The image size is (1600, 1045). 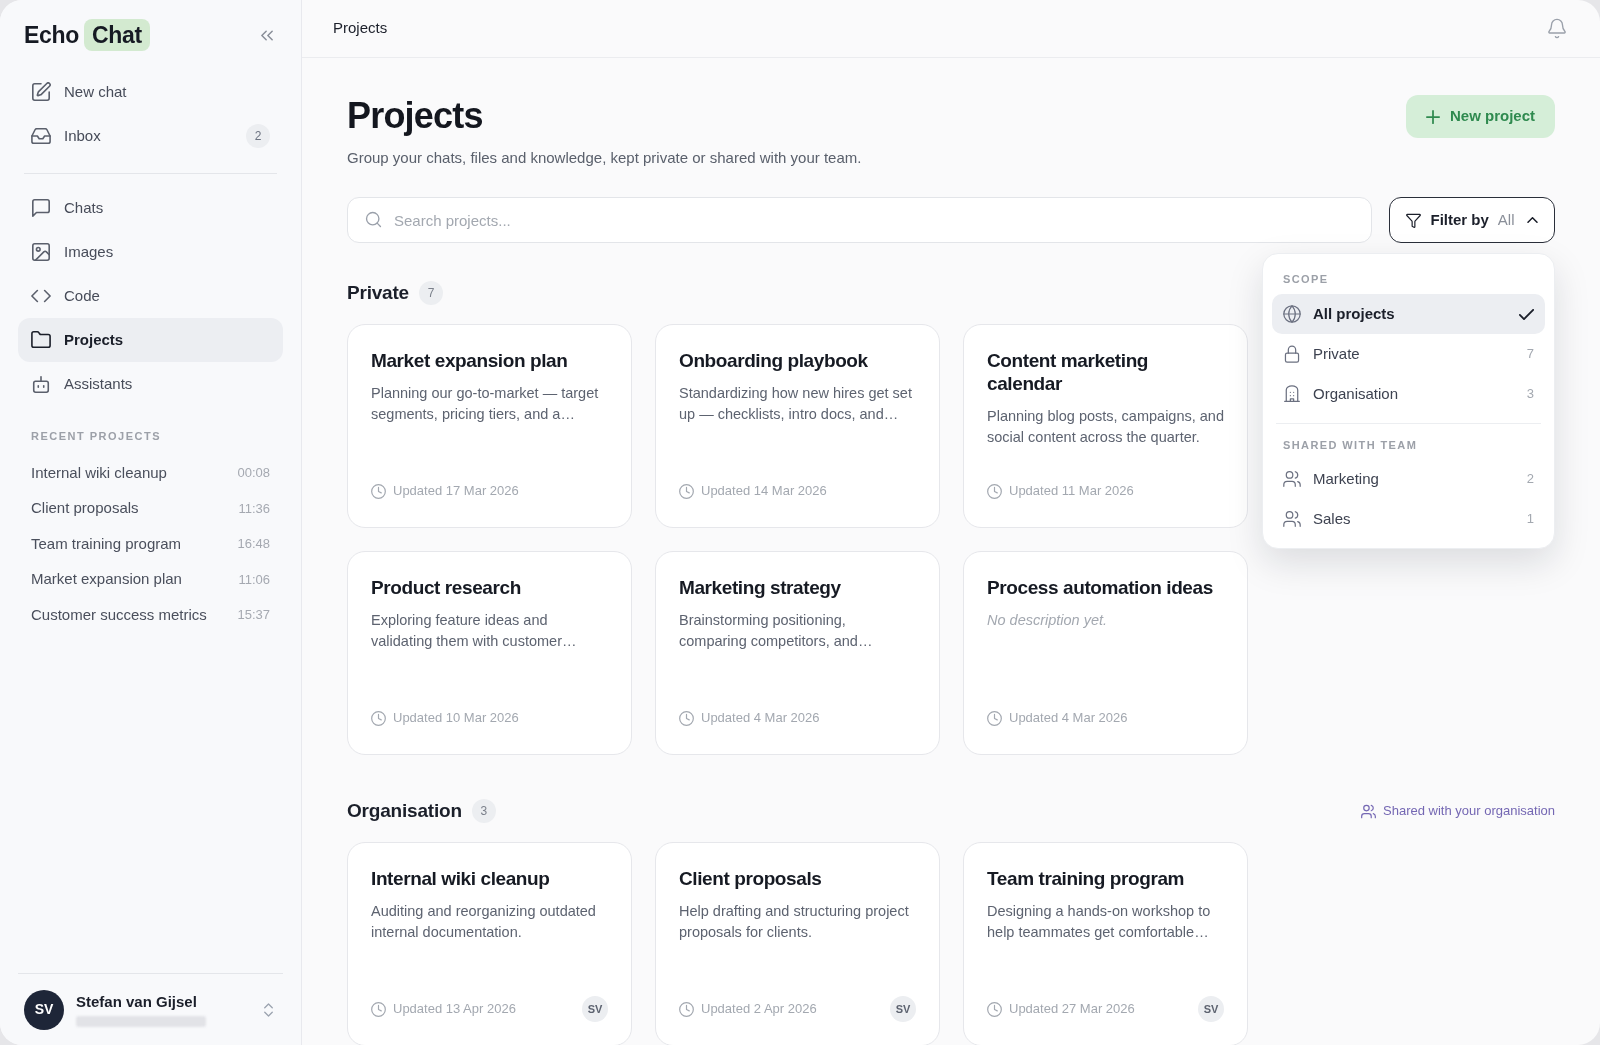 I want to click on project-title: Team training program, so click(x=1086, y=878).